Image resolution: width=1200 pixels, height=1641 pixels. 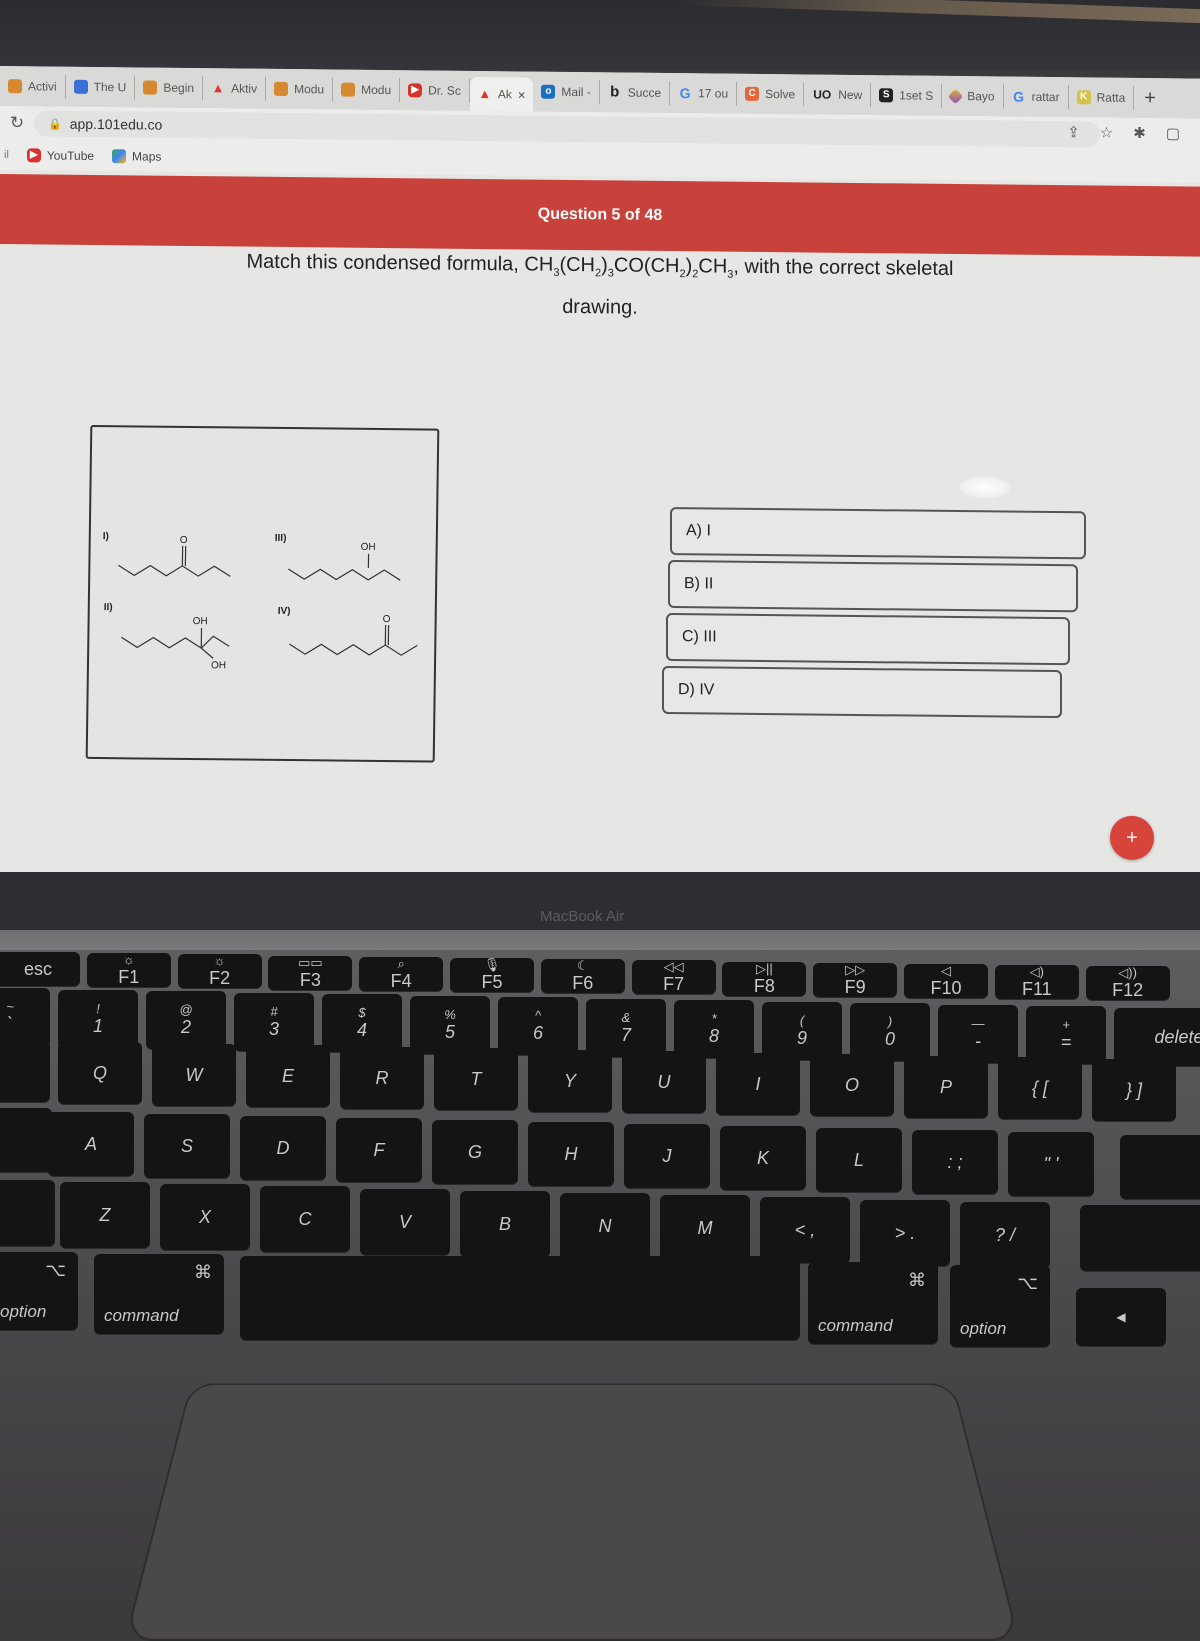 What do you see at coordinates (763, 1158) in the screenshot?
I see `letter-key: K` at bounding box center [763, 1158].